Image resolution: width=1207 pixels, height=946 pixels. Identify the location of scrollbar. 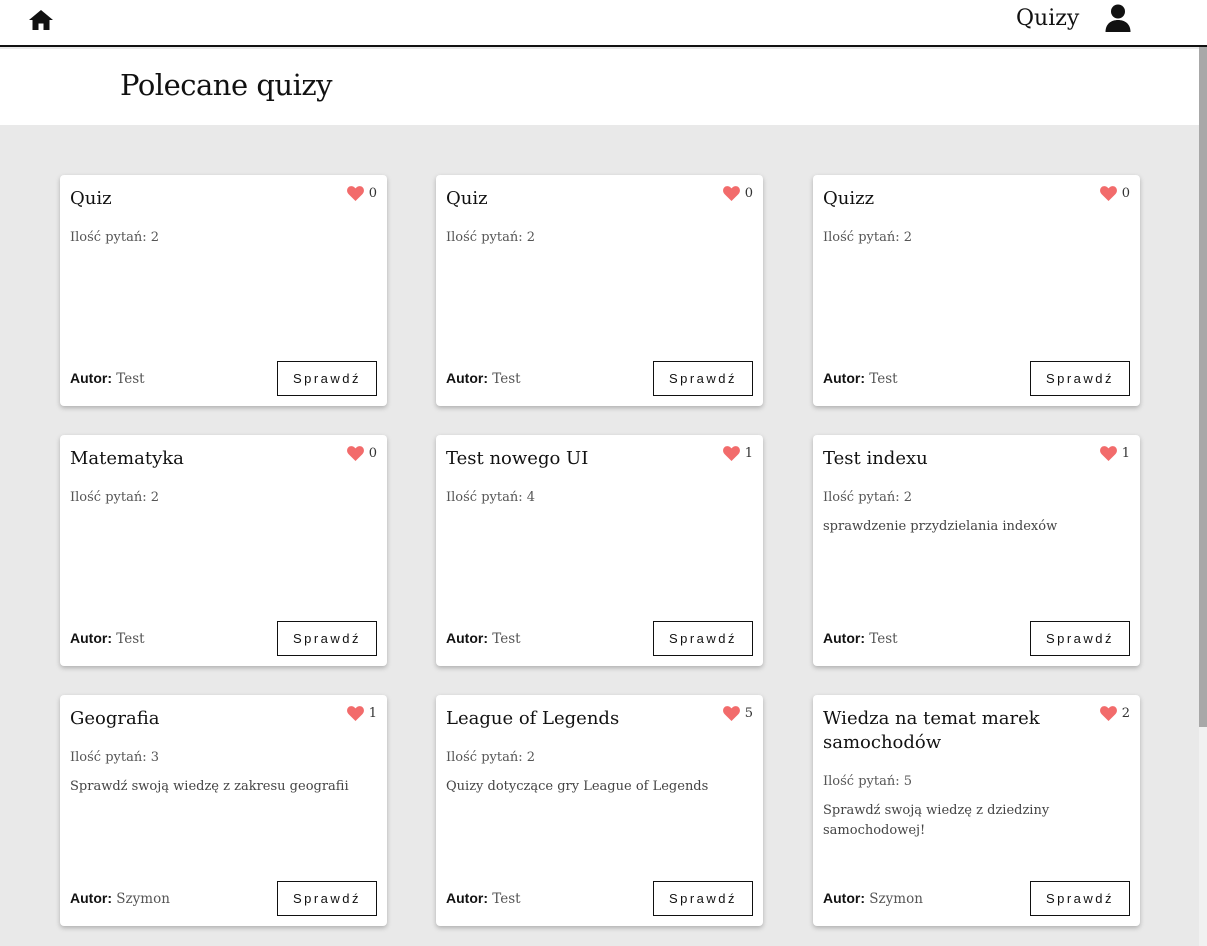
(1203, 496).